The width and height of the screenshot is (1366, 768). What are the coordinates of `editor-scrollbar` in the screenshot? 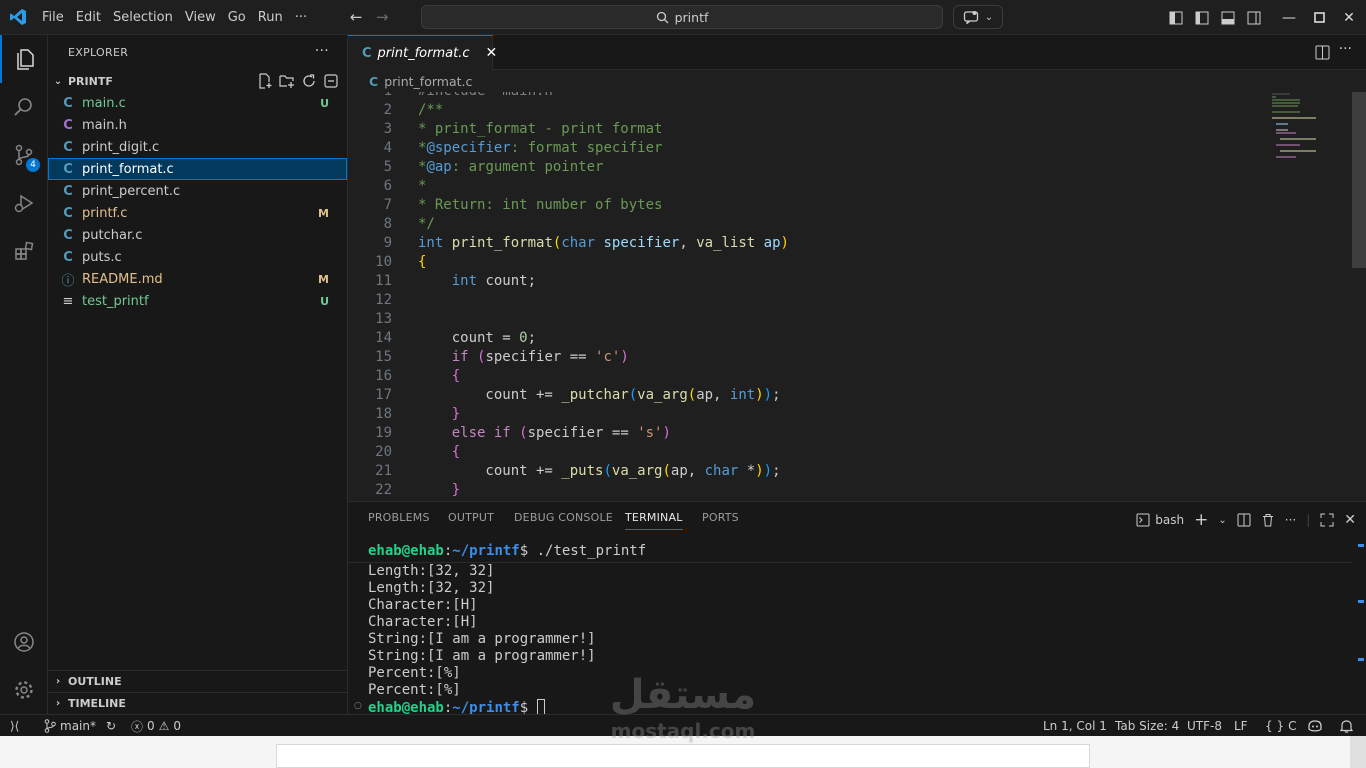 It's located at (1359, 180).